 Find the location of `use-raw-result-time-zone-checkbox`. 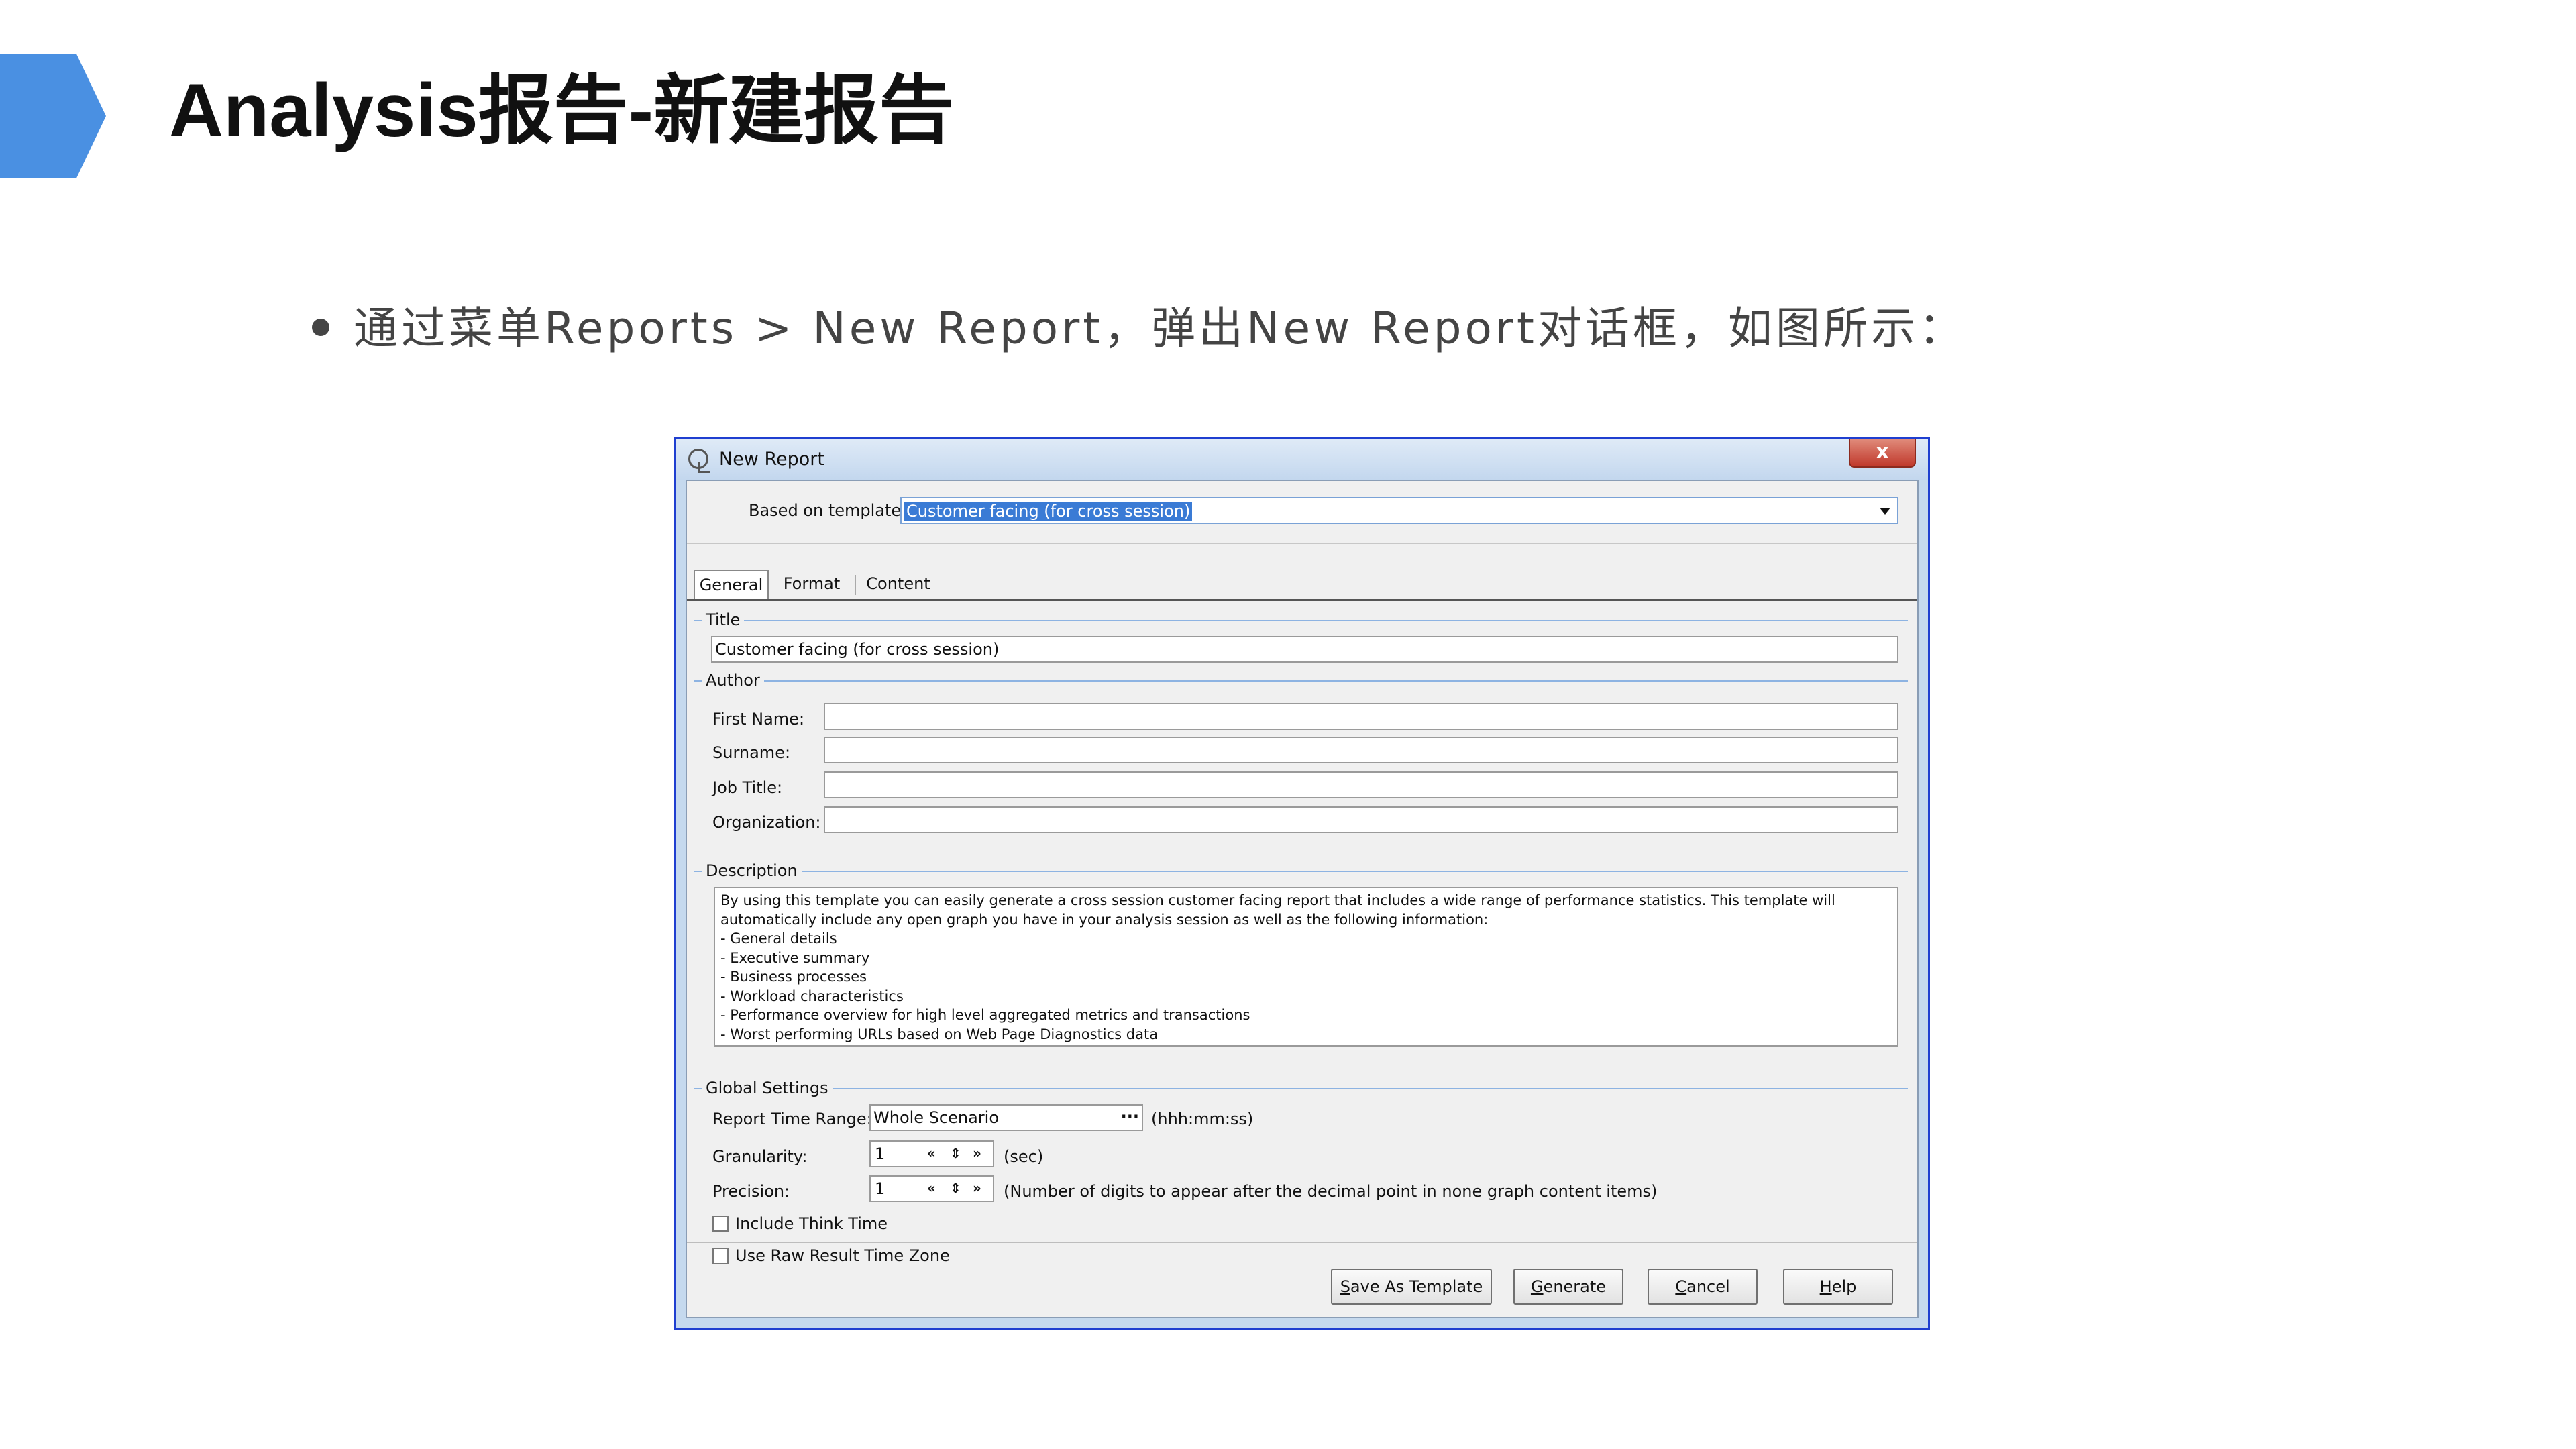

use-raw-result-time-zone-checkbox is located at coordinates (720, 1256).